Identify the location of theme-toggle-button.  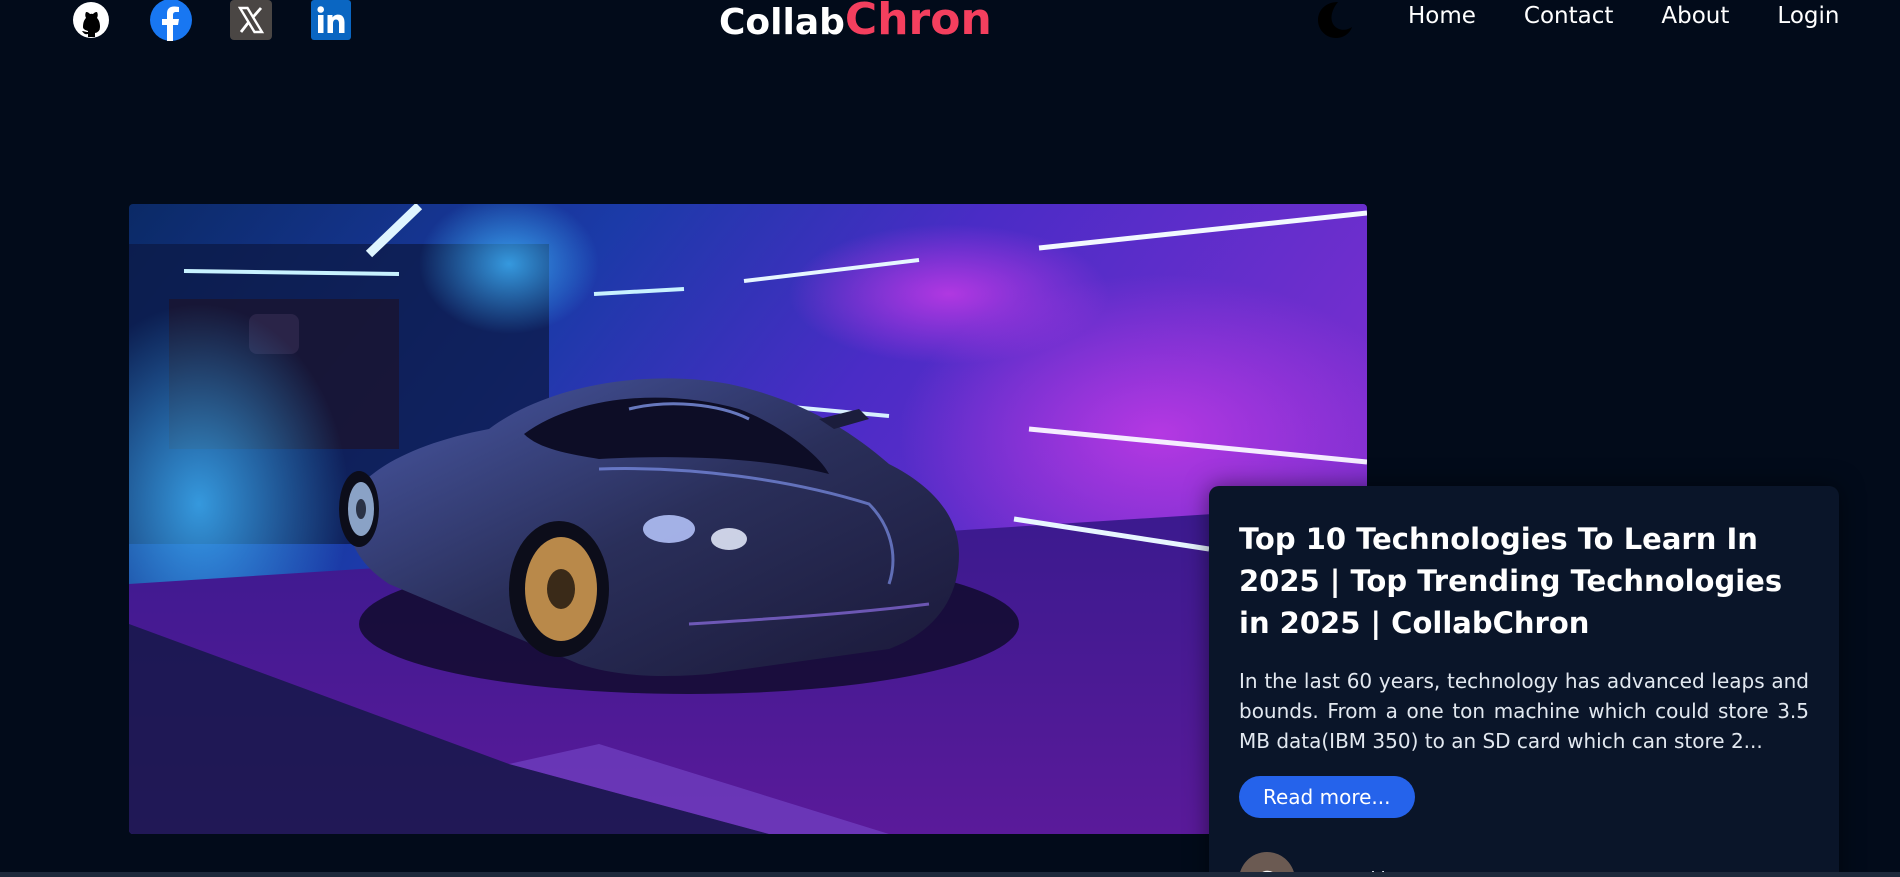
(1335, 20).